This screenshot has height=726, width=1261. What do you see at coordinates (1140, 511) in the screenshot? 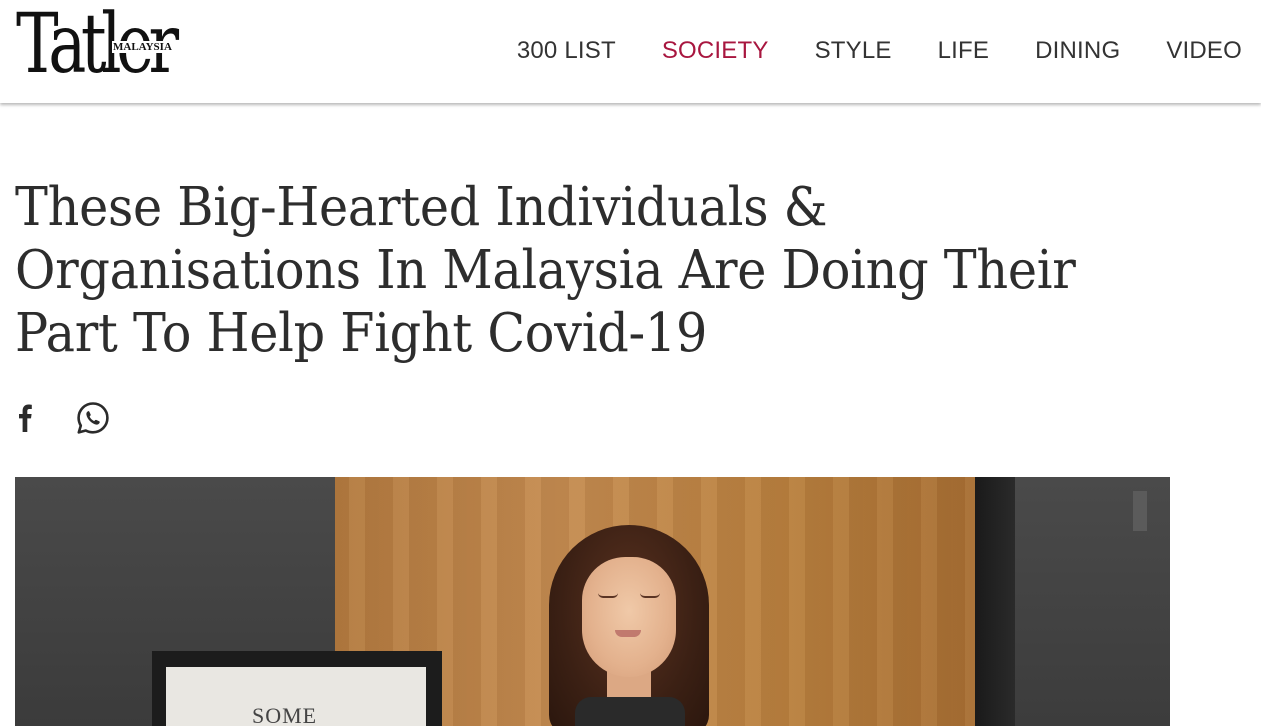
I see `hero-wall-corner` at bounding box center [1140, 511].